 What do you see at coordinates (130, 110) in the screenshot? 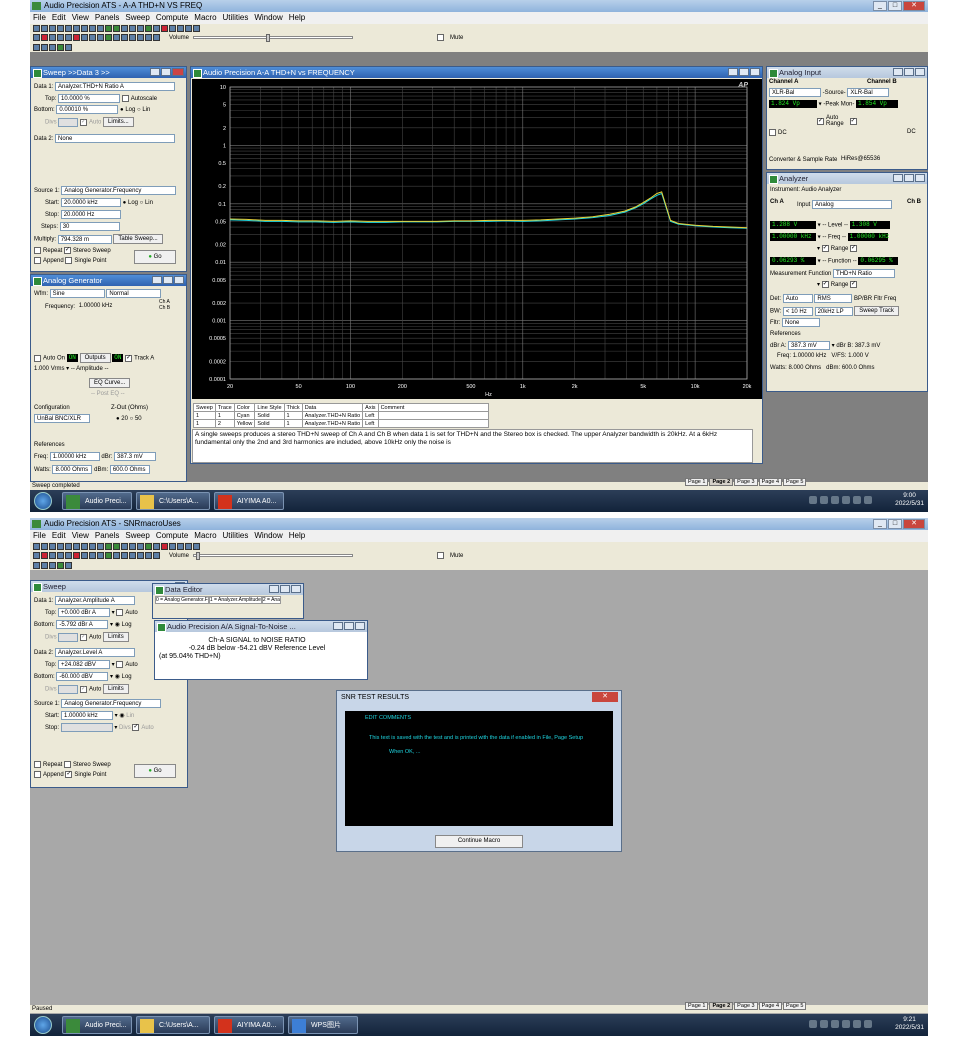
I see `log-radio: Log` at bounding box center [130, 110].